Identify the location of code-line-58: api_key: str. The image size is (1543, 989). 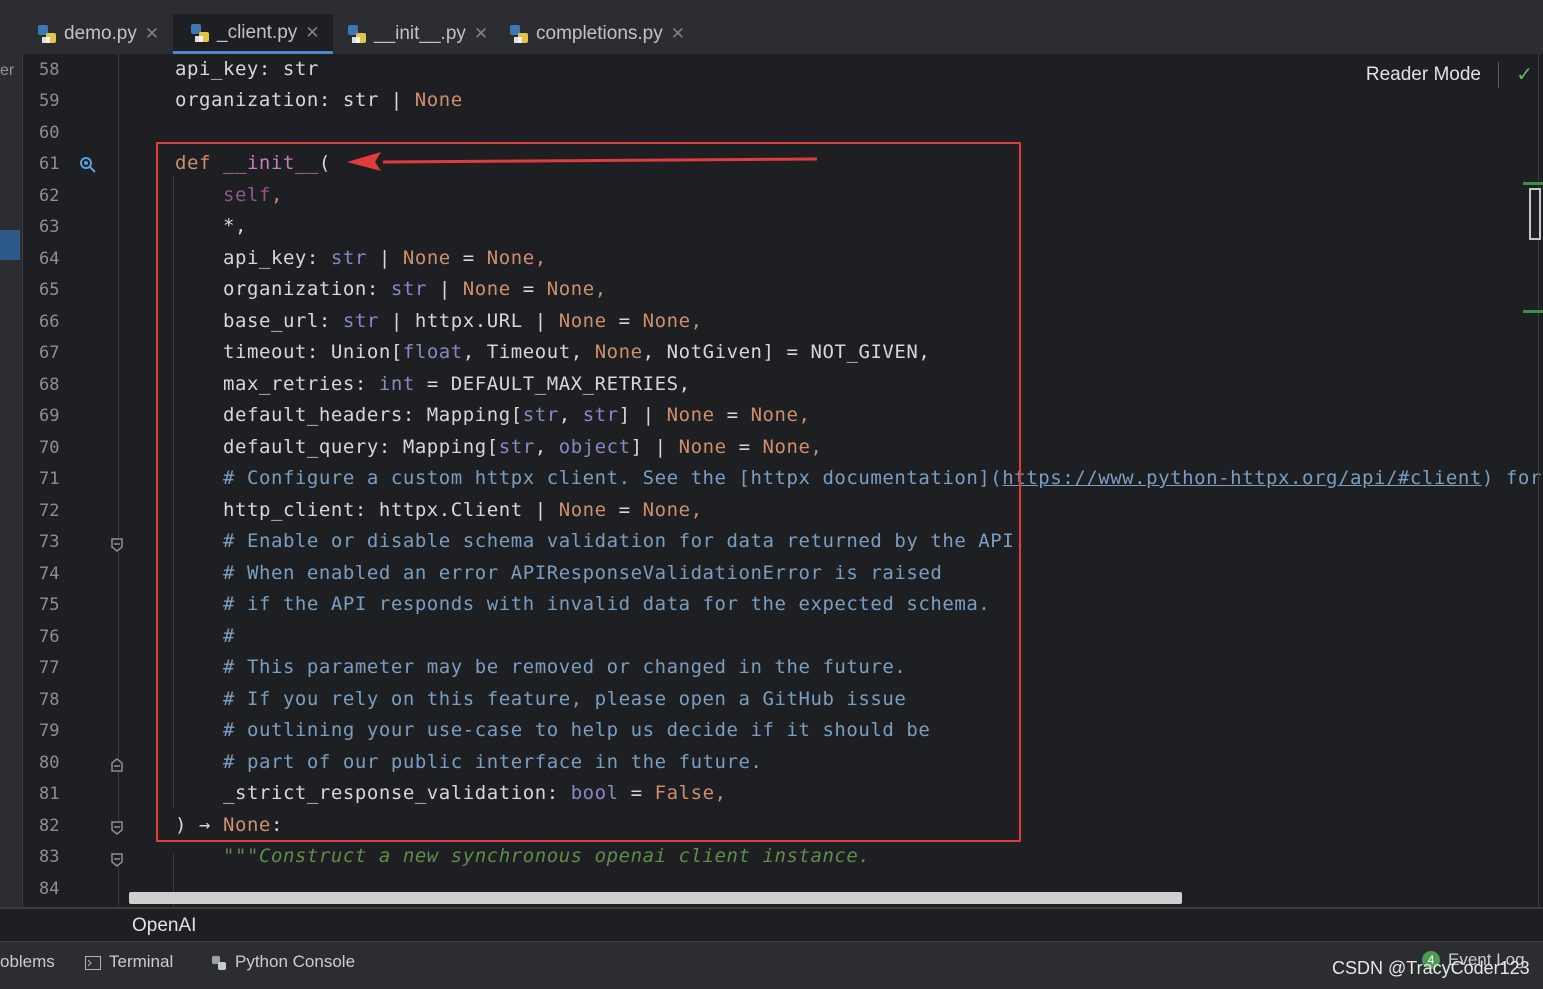
(247, 69).